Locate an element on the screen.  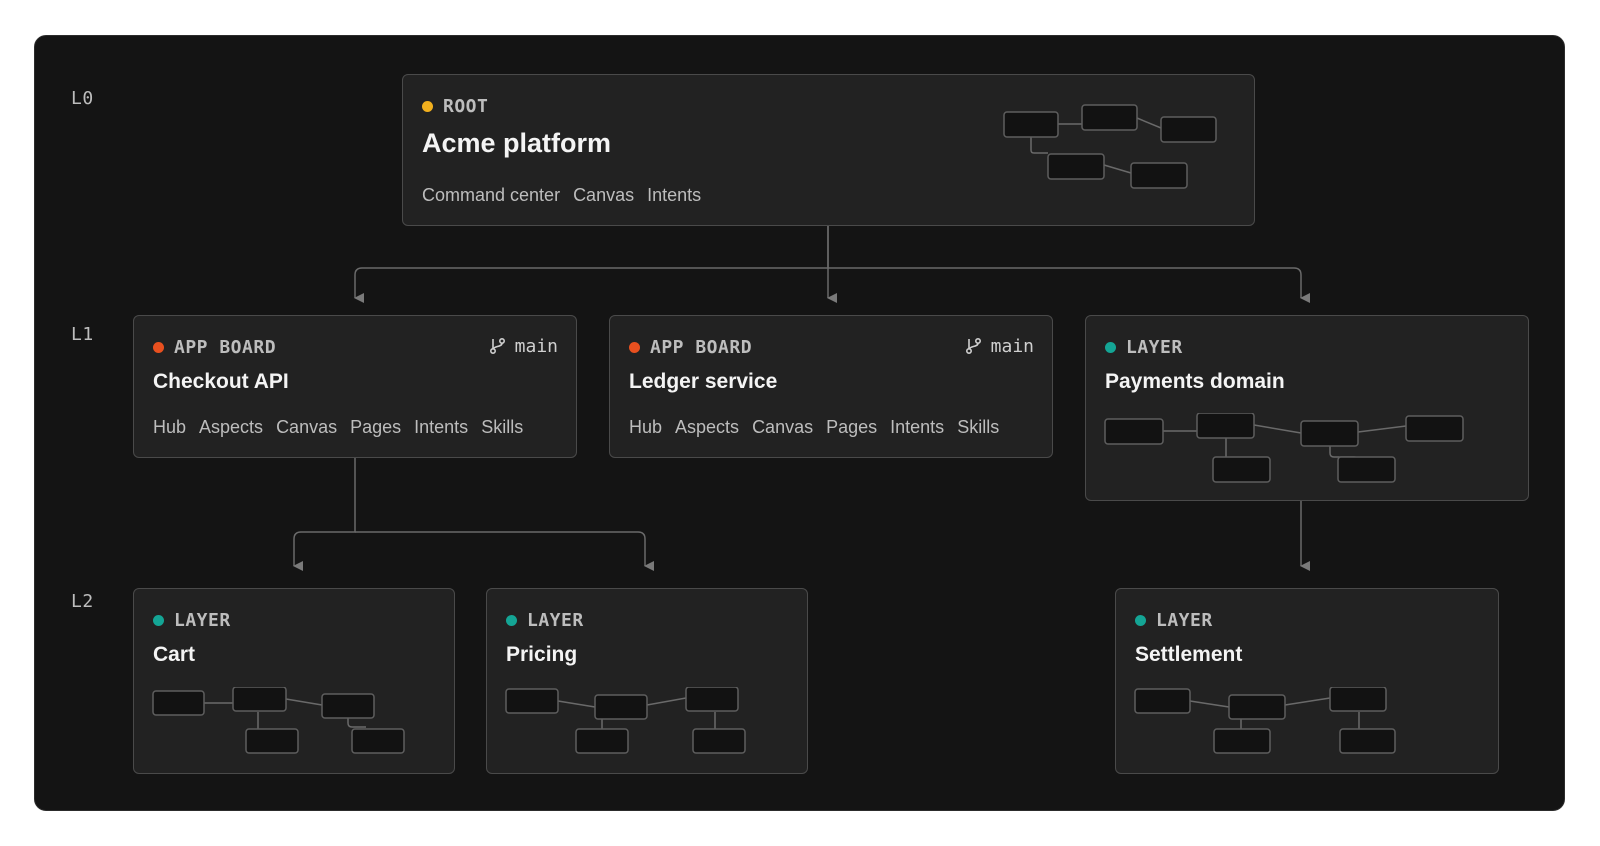
level-label-l1: L1 is located at coordinates (82, 334).